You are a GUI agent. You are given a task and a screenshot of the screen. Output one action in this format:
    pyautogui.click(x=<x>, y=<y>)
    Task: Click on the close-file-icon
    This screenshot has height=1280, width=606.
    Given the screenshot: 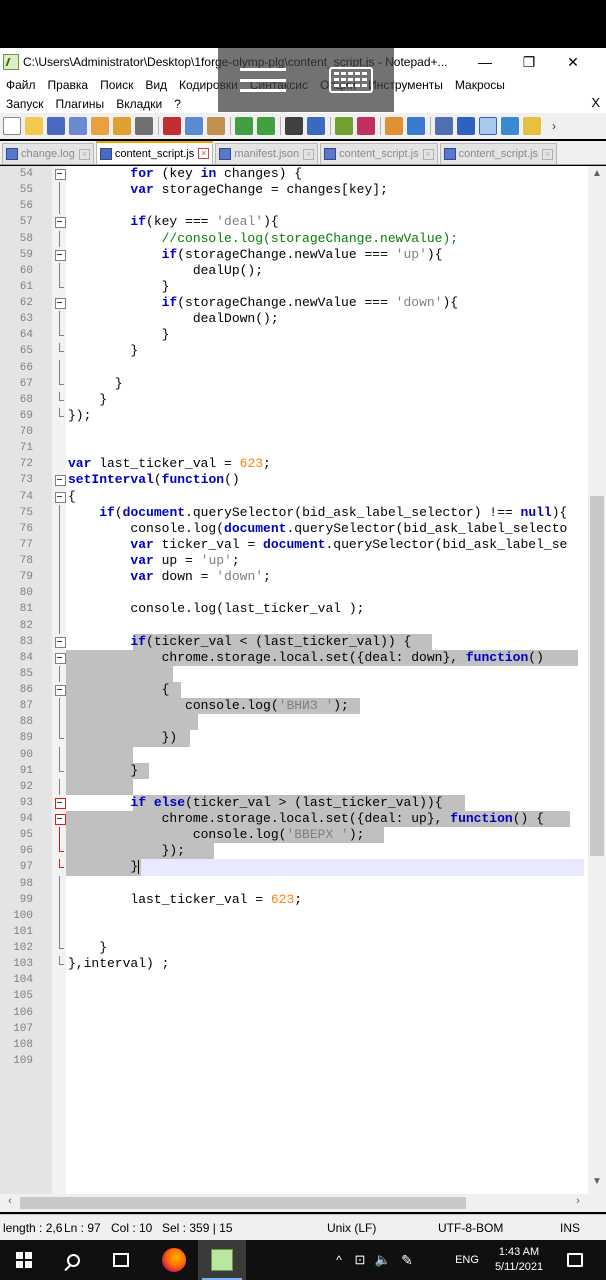 What is the action you would take?
    pyautogui.click(x=100, y=126)
    